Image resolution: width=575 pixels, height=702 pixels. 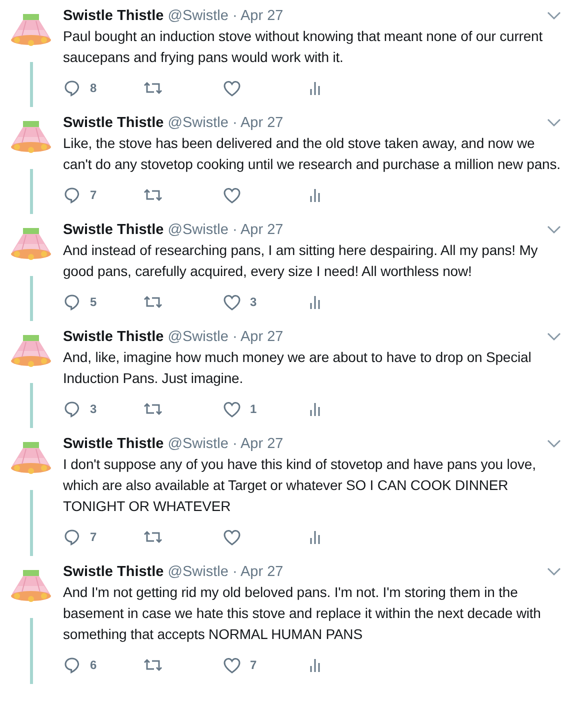 I want to click on reply-button: 5, so click(x=80, y=302).